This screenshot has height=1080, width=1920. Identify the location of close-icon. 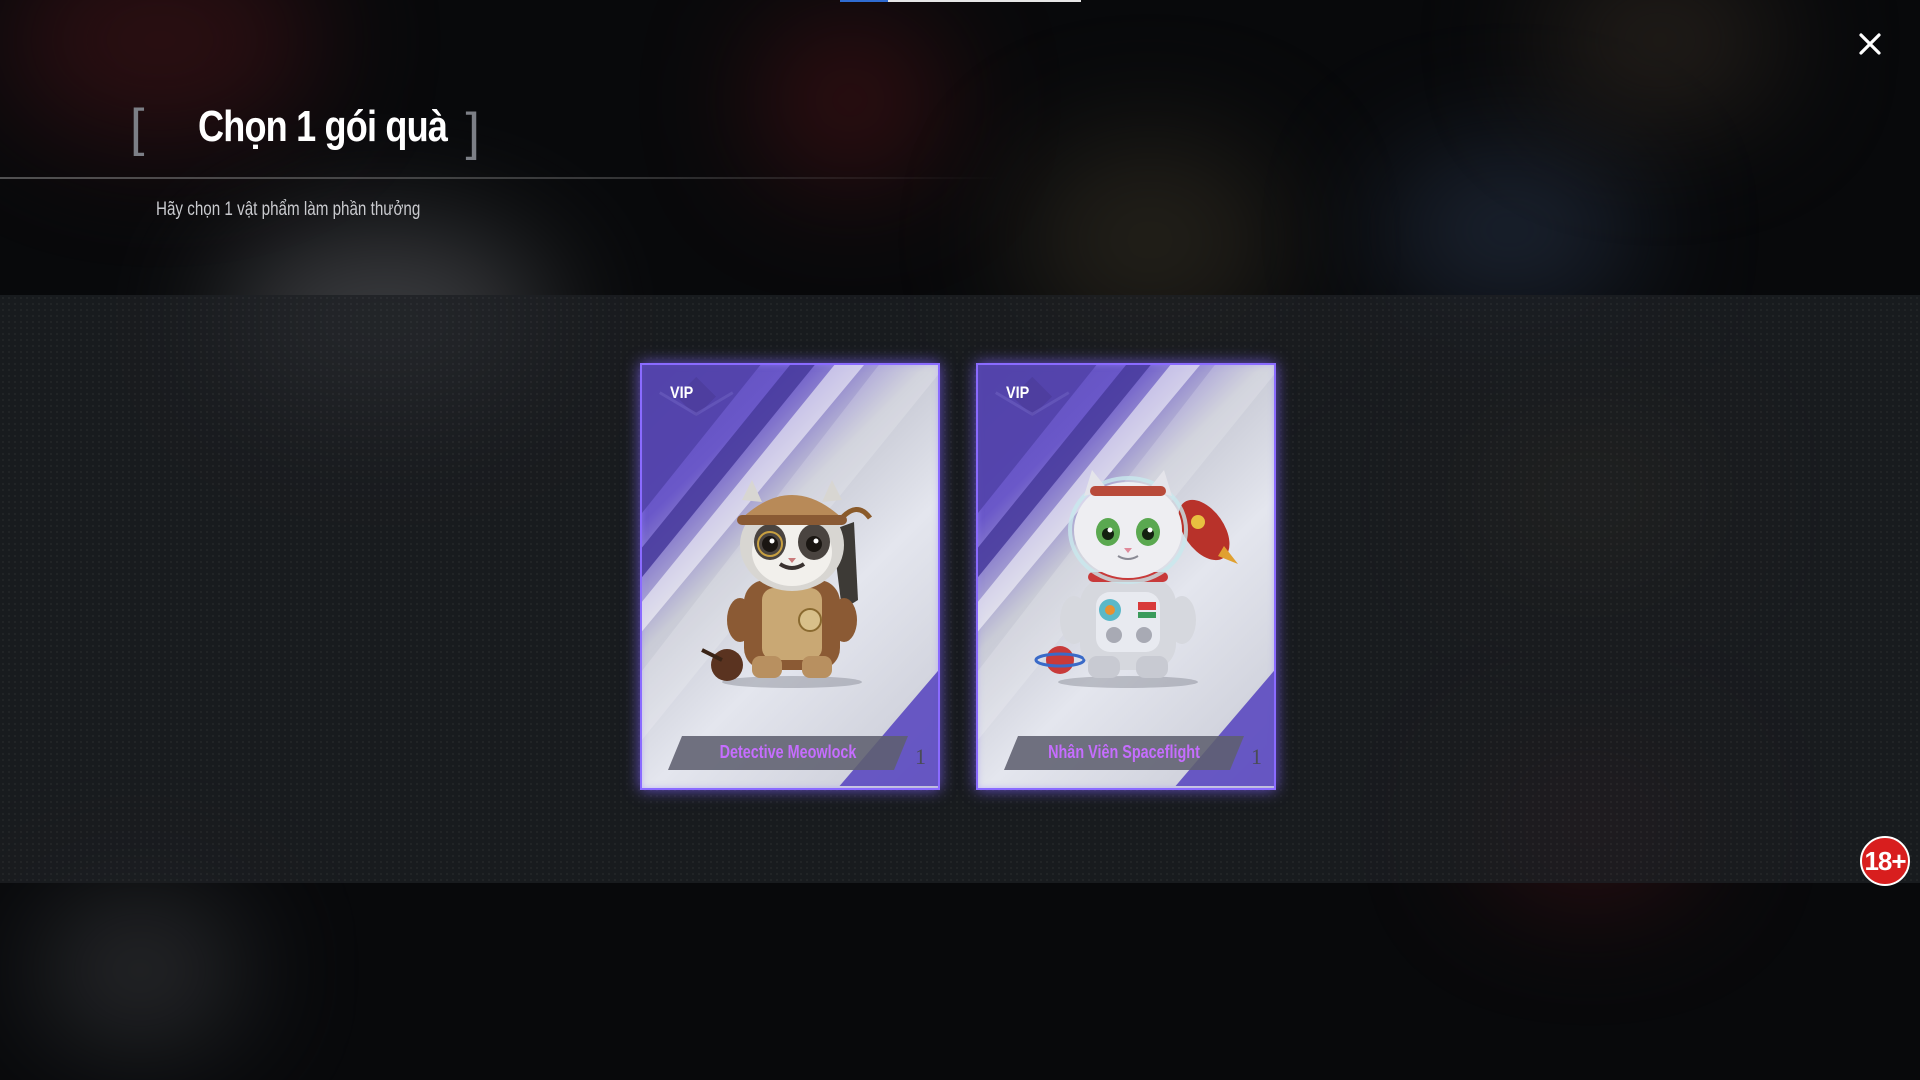
(1870, 44).